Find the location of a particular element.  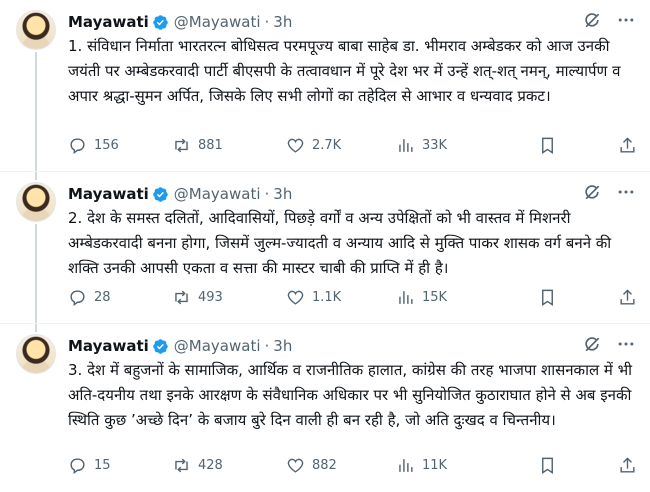

reply-count: 28 is located at coordinates (102, 297).